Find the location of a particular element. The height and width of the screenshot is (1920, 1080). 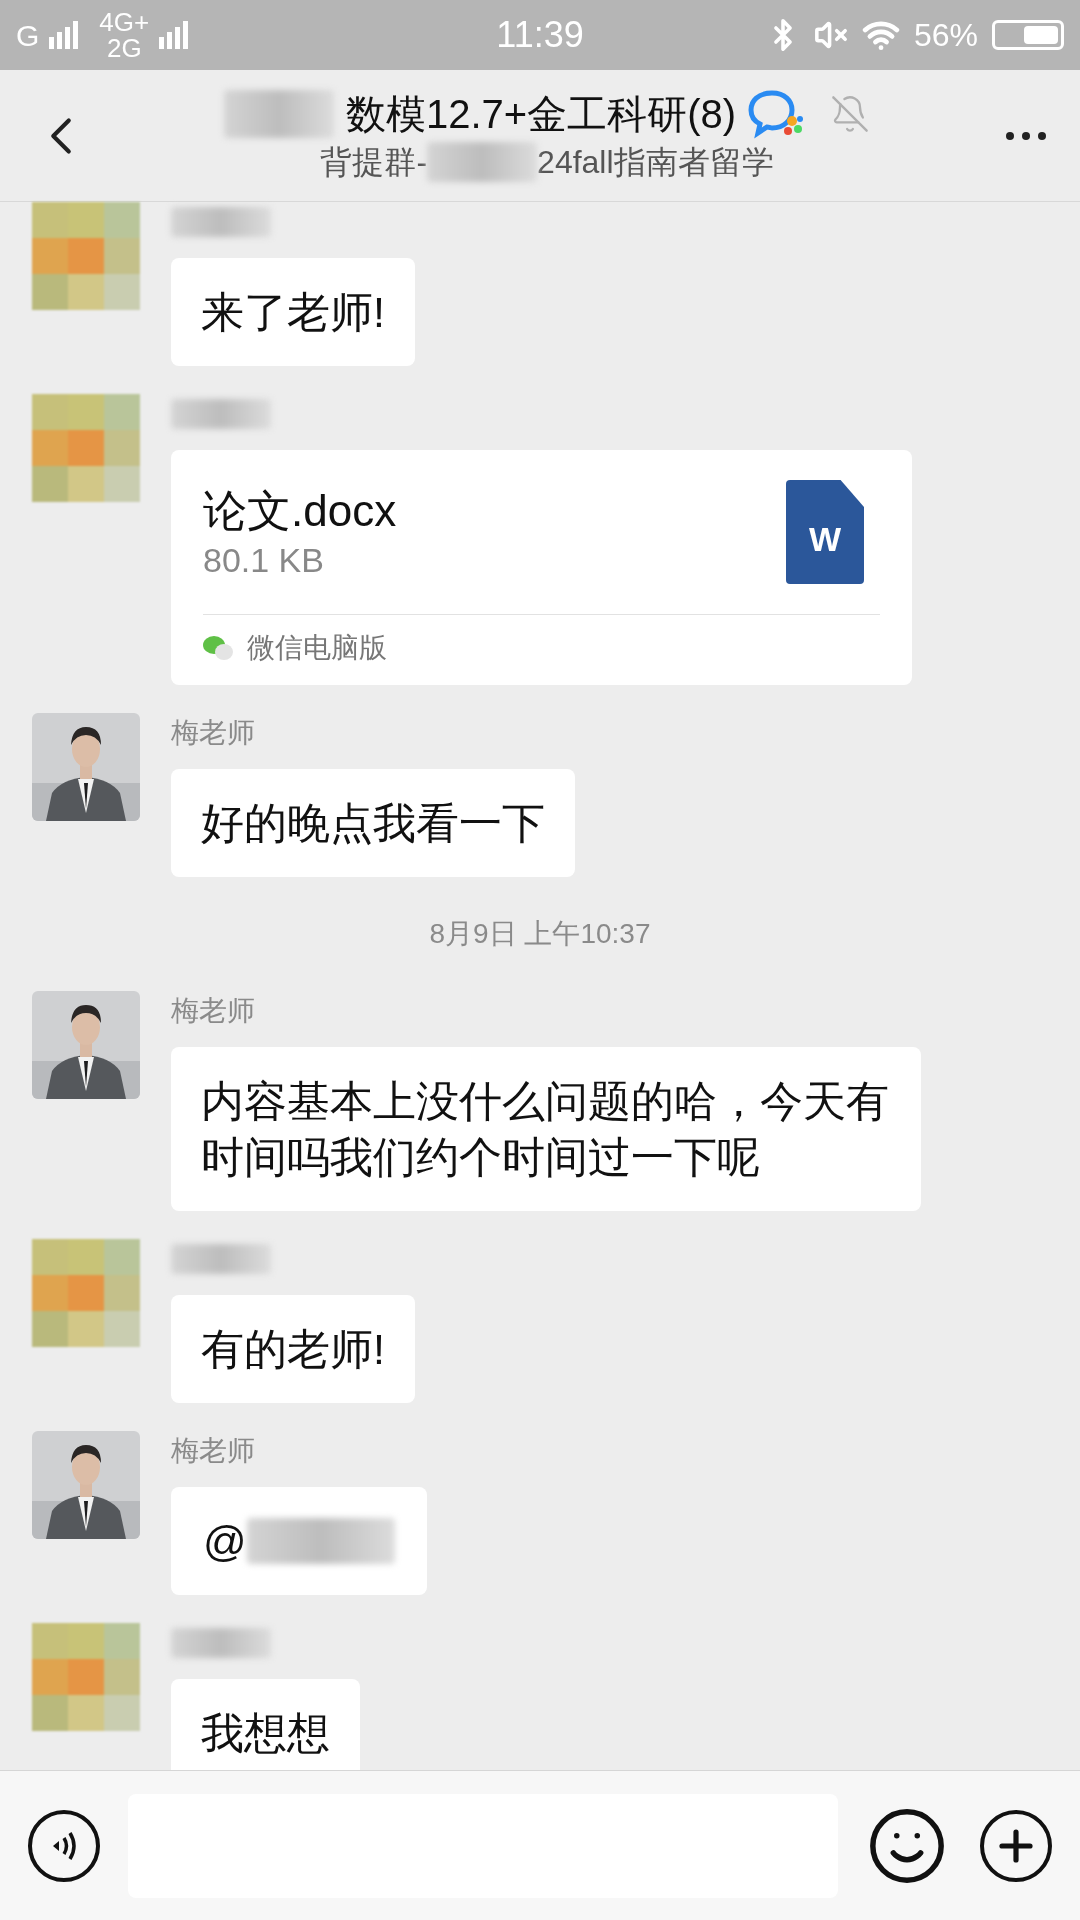

document-icon: W is located at coordinates (825, 532).